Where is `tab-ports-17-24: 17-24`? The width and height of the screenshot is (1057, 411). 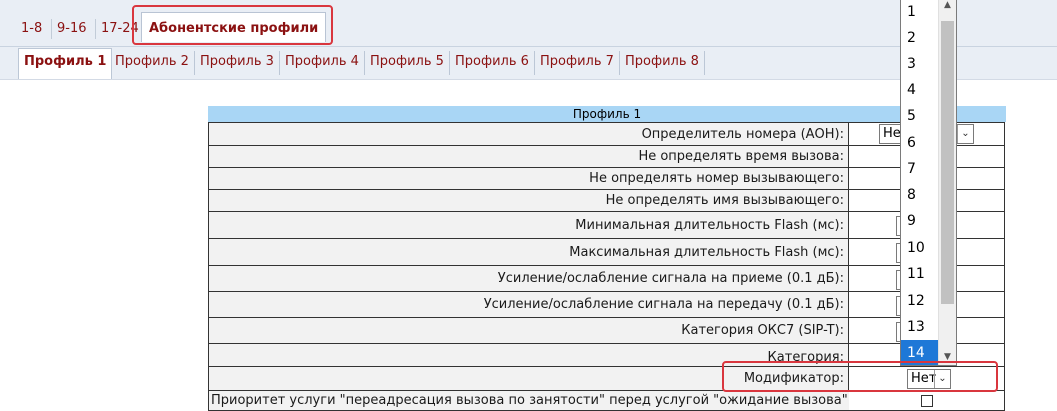
tab-ports-17-24: 17-24 is located at coordinates (120, 29).